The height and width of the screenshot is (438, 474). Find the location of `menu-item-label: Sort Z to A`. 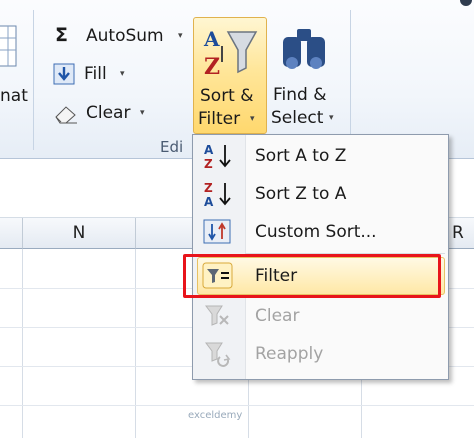

menu-item-label: Sort Z to A is located at coordinates (301, 194).